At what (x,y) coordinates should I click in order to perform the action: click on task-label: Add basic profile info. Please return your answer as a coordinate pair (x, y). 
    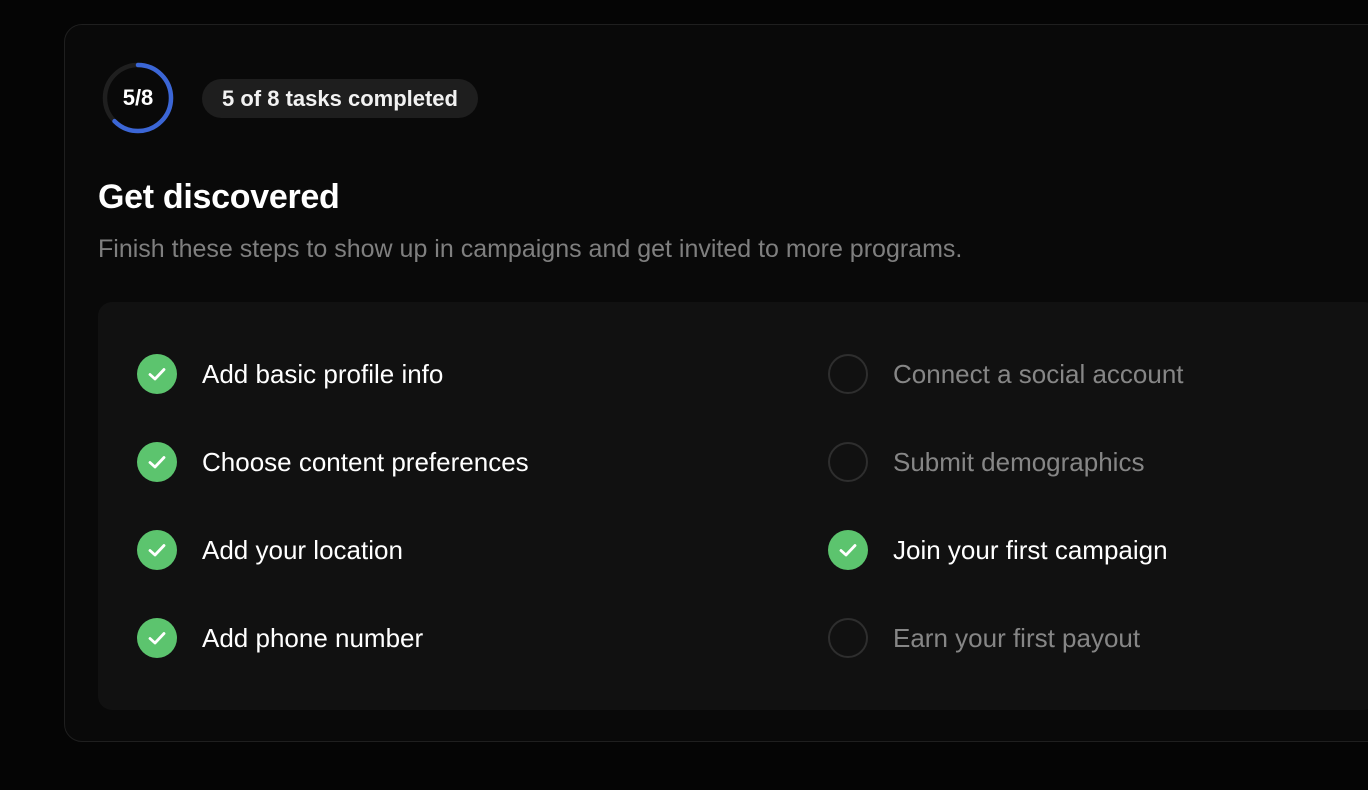
    Looking at the image, I should click on (323, 373).